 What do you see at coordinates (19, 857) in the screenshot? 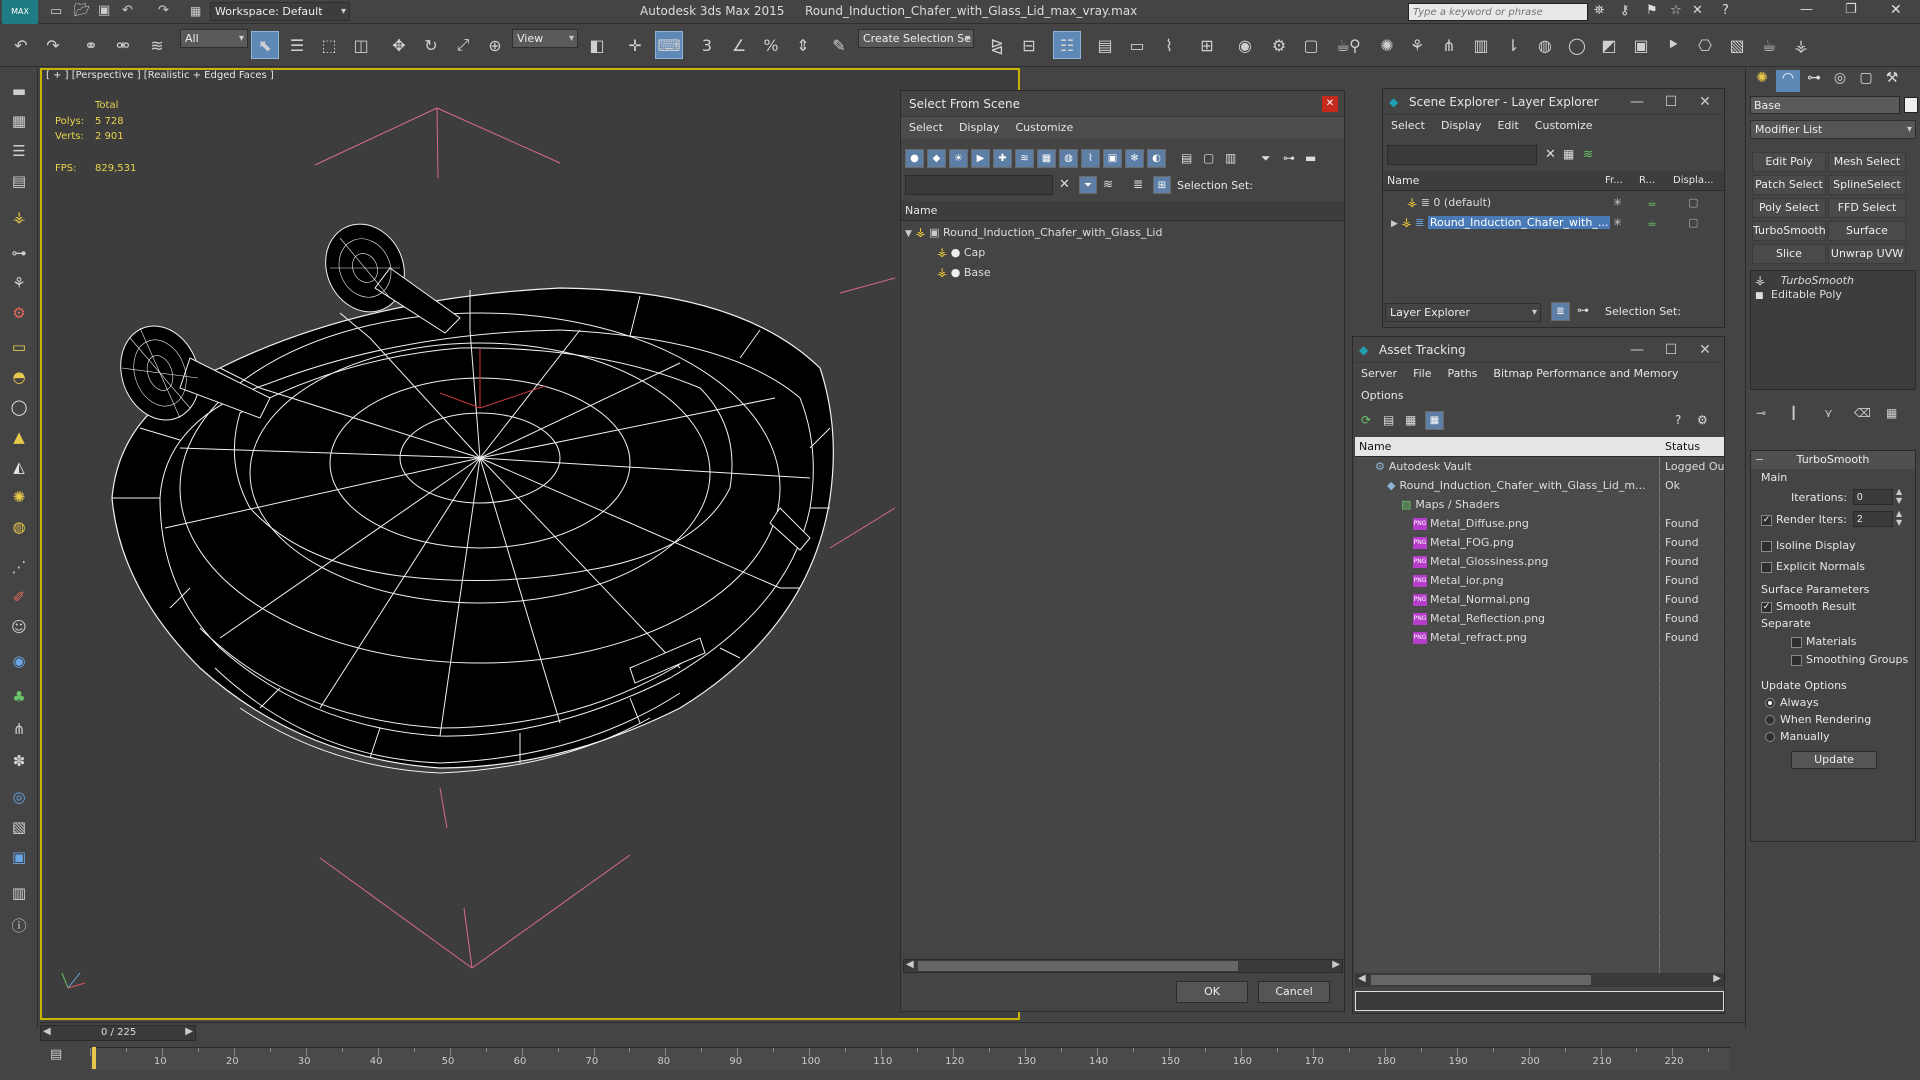
I see `render-preview-icon: ▣` at bounding box center [19, 857].